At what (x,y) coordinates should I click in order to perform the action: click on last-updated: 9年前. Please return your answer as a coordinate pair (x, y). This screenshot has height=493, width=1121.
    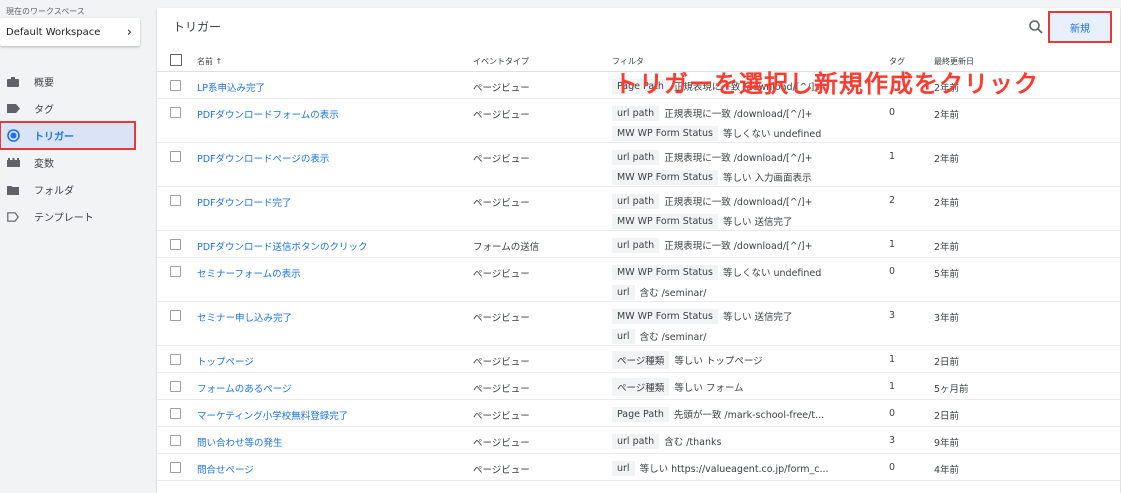
    Looking at the image, I should click on (947, 443).